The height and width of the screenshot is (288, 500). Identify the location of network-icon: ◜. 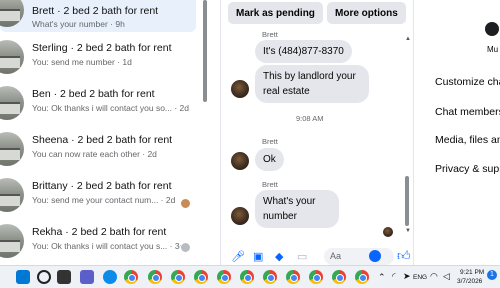
(394, 276).